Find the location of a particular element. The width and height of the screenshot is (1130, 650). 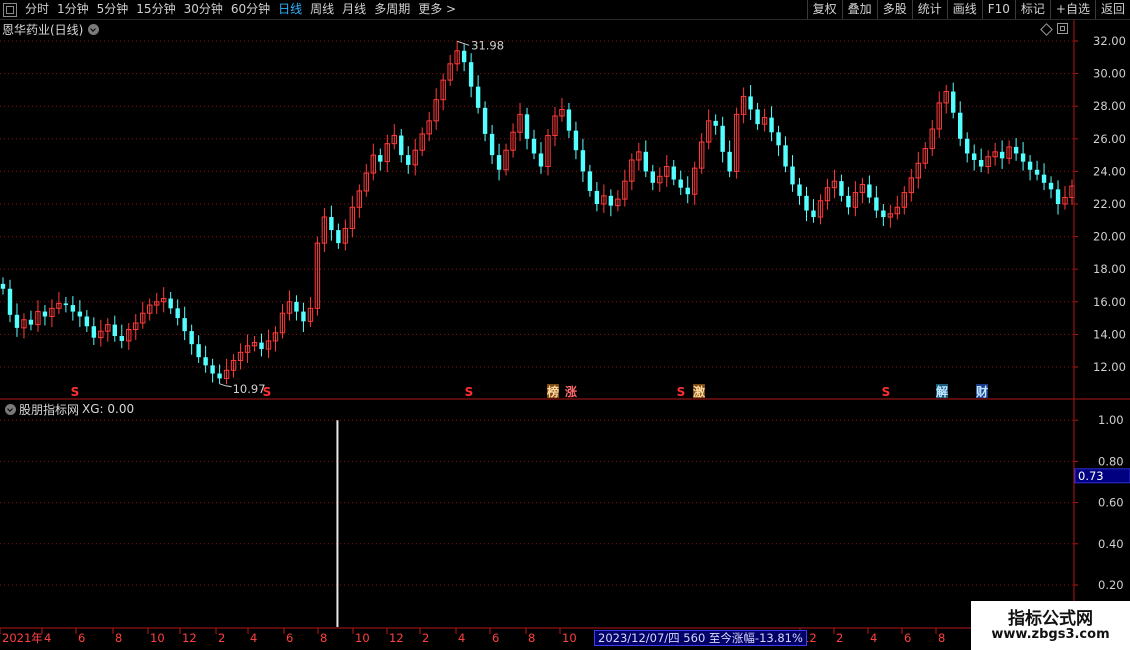

low-label: 10.97 is located at coordinates (249, 389).